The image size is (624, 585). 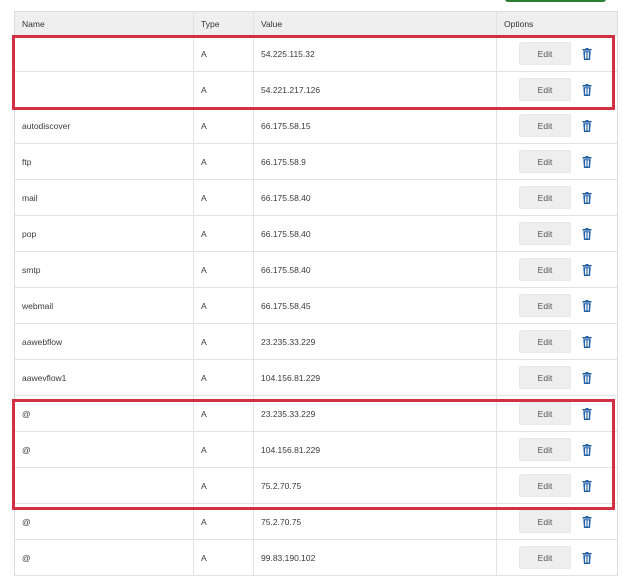 What do you see at coordinates (224, 23) in the screenshot?
I see `header-type: Type` at bounding box center [224, 23].